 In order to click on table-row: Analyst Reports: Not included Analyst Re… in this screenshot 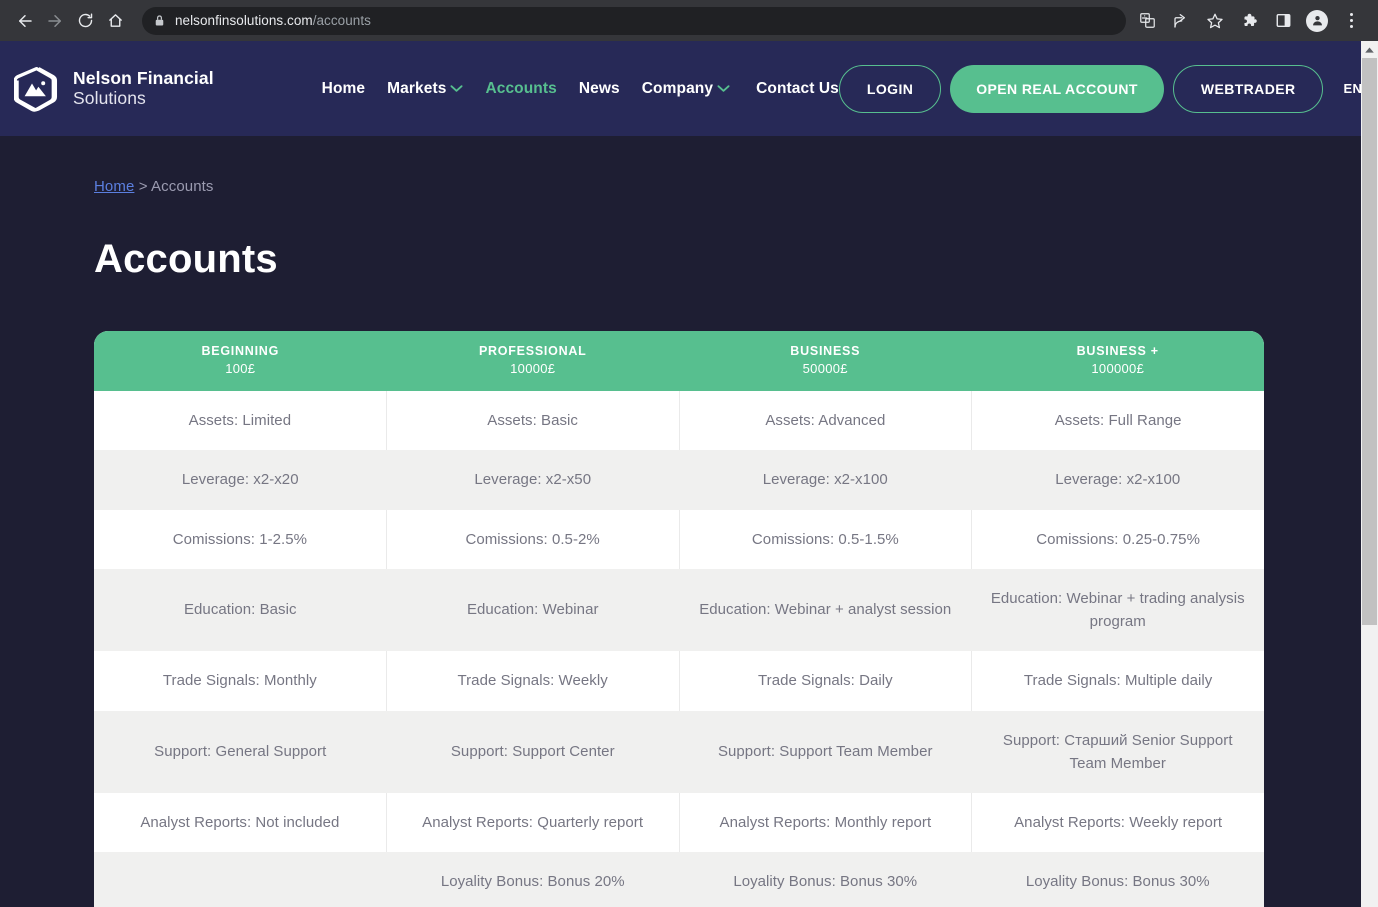, I will do `click(679, 823)`.